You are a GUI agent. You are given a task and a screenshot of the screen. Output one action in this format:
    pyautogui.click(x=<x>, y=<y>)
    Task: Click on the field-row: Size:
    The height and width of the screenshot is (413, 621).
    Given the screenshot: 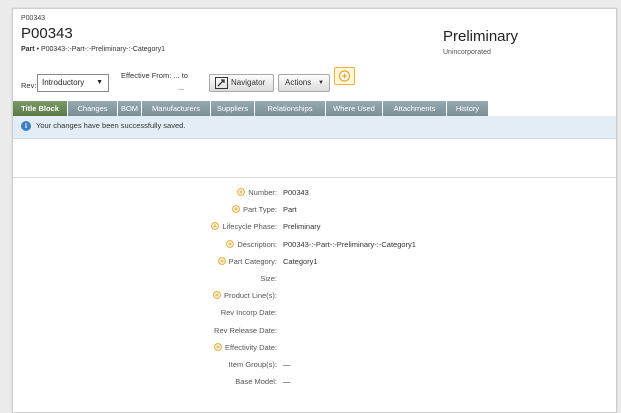 What is the action you would take?
    pyautogui.click(x=314, y=281)
    